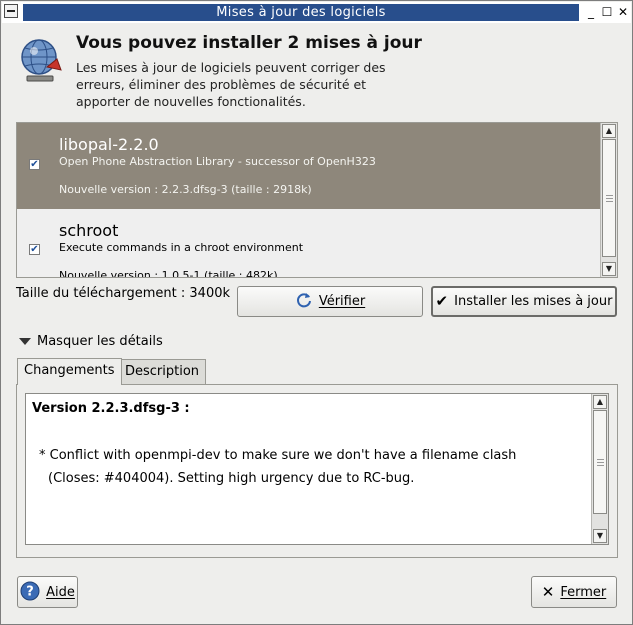 The height and width of the screenshot is (625, 633). What do you see at coordinates (623, 12) in the screenshot?
I see `close-window-button: ✕` at bounding box center [623, 12].